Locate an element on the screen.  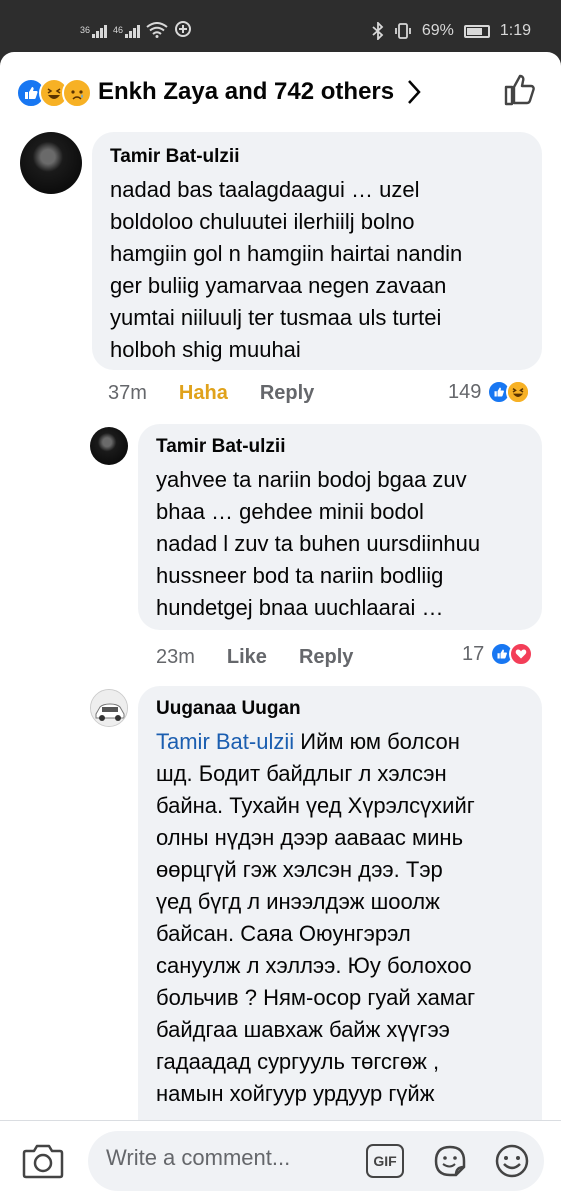
comment-actions: 23m Like Reply is located at coordinates (254, 657).